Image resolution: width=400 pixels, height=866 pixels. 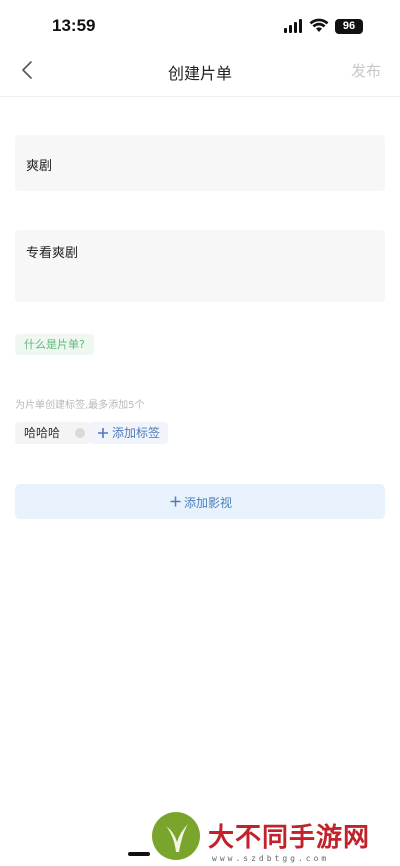 What do you see at coordinates (366, 70) in the screenshot?
I see `publish-button: 发布` at bounding box center [366, 70].